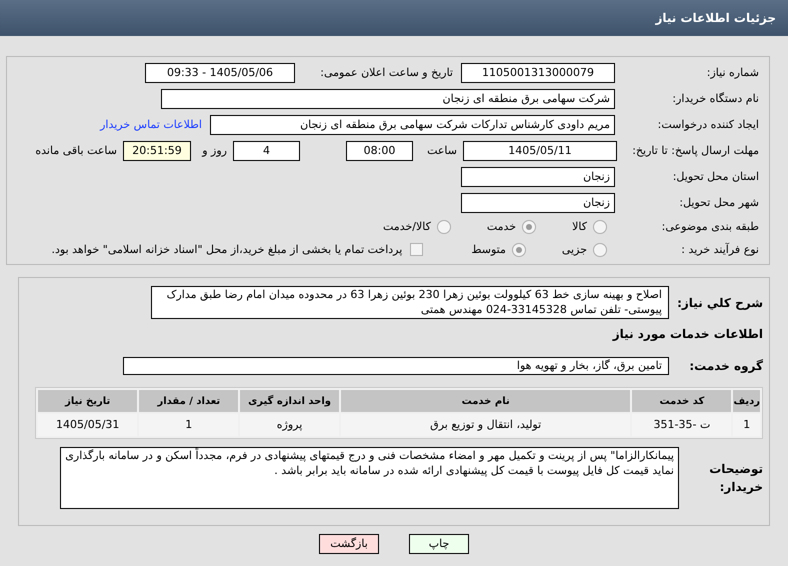 This screenshot has width=788, height=566. What do you see at coordinates (485, 425) in the screenshot?
I see `table-cell: تولید، انتقال و توزیع برق` at bounding box center [485, 425].